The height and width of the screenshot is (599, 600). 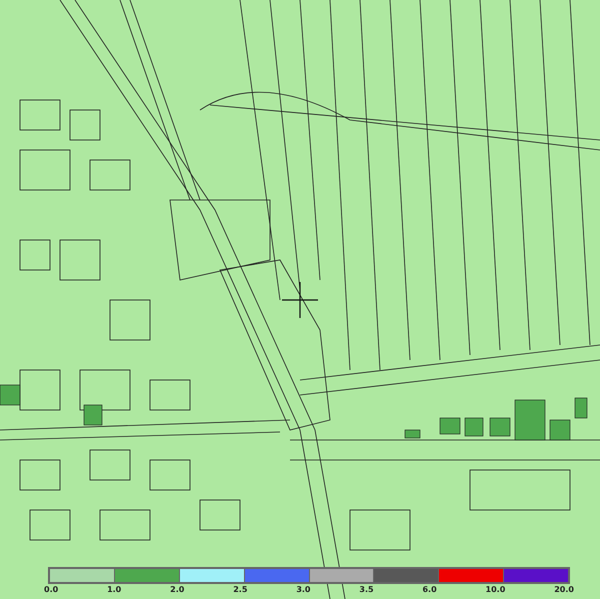 What do you see at coordinates (177, 589) in the screenshot?
I see `scale-label: 2.0` at bounding box center [177, 589].